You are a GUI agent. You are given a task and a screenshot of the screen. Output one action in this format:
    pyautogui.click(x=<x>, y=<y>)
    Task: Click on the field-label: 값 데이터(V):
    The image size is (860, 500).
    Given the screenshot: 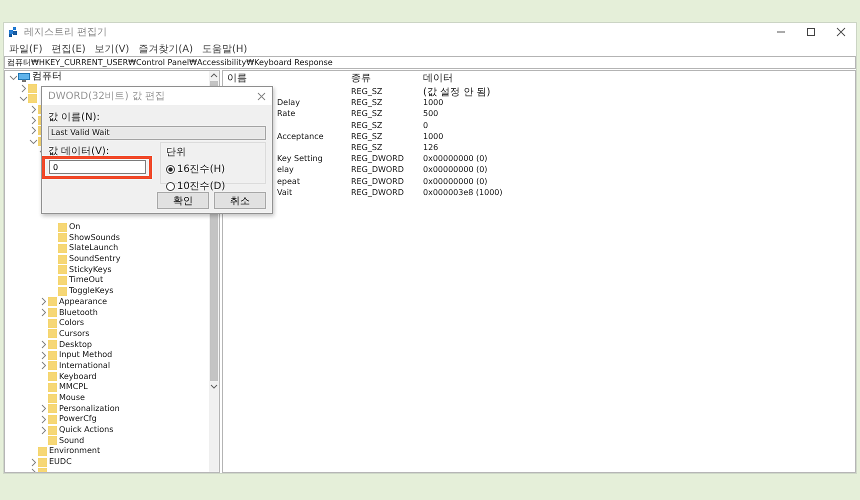 What is the action you would take?
    pyautogui.click(x=79, y=151)
    